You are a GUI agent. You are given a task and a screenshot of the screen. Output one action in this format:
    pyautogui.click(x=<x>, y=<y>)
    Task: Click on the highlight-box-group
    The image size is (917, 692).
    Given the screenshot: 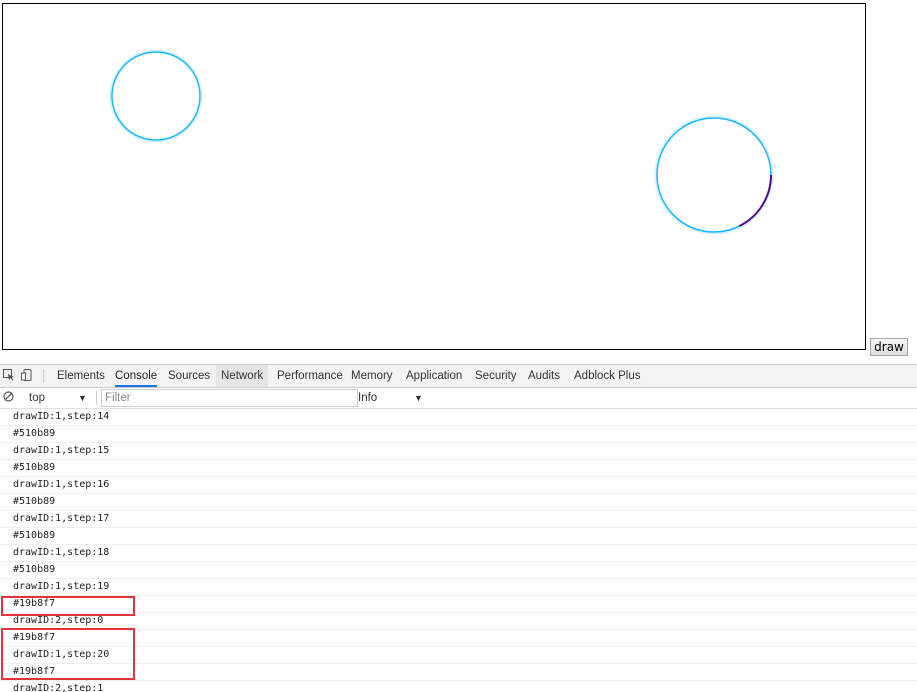 What is the action you would take?
    pyautogui.click(x=68, y=654)
    